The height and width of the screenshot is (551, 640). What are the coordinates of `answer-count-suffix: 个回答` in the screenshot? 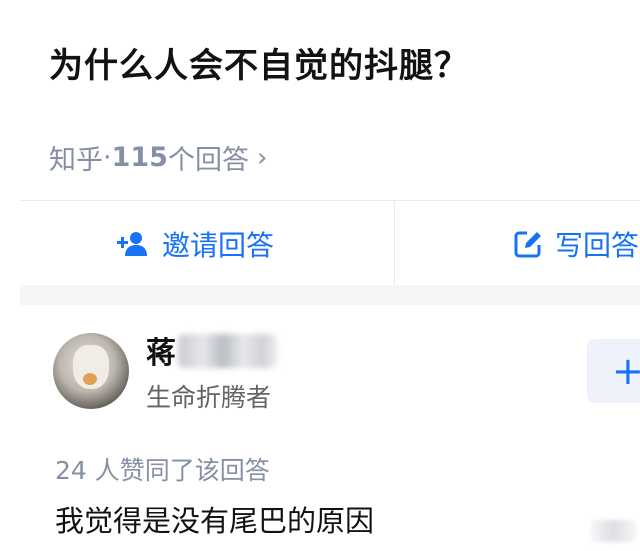 It's located at (208, 160).